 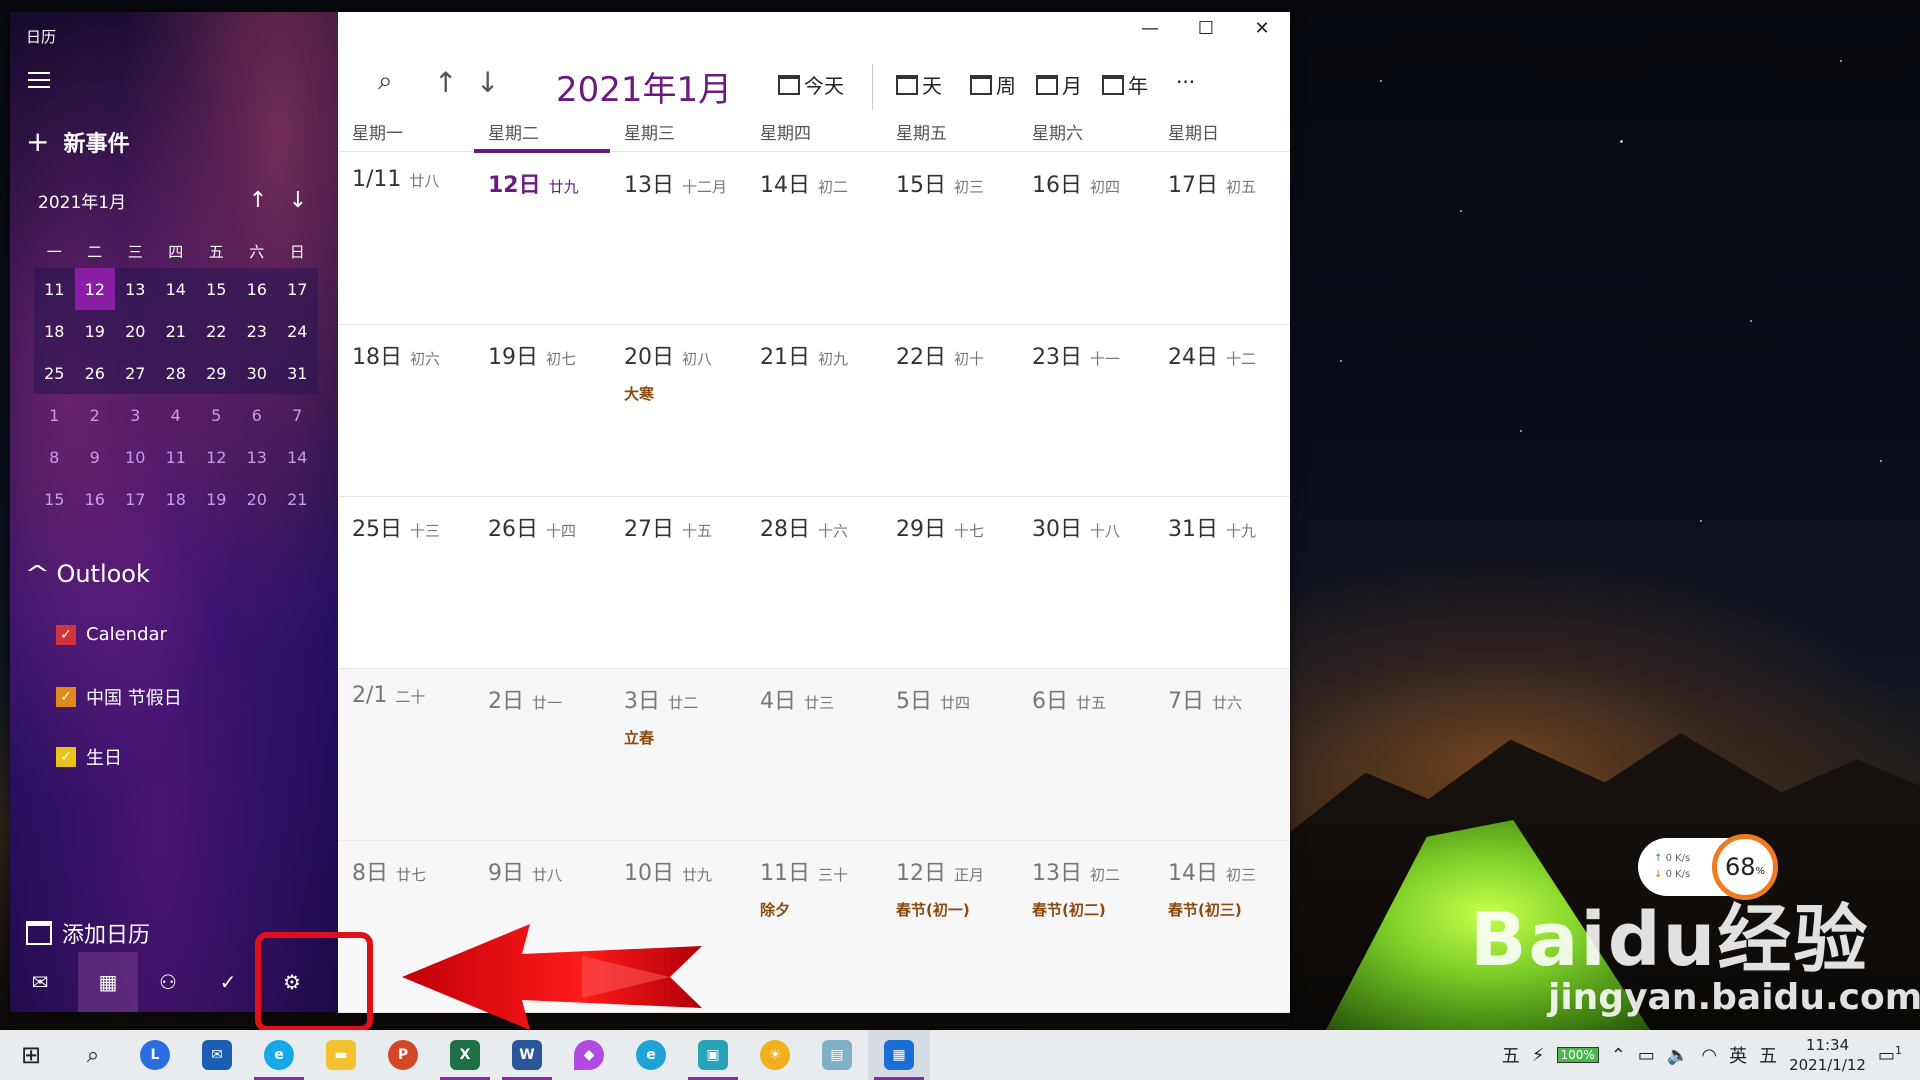 What do you see at coordinates (175, 373) in the screenshot?
I see `mini-day: 28` at bounding box center [175, 373].